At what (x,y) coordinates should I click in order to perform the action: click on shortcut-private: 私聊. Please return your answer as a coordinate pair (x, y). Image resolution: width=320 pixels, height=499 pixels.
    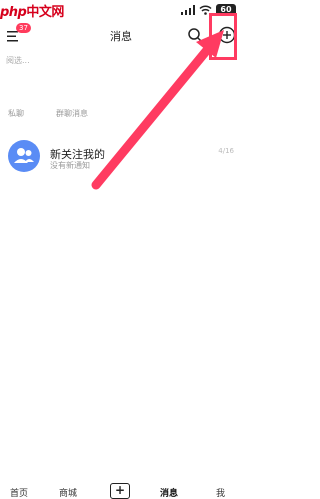
    Looking at the image, I should click on (16, 113).